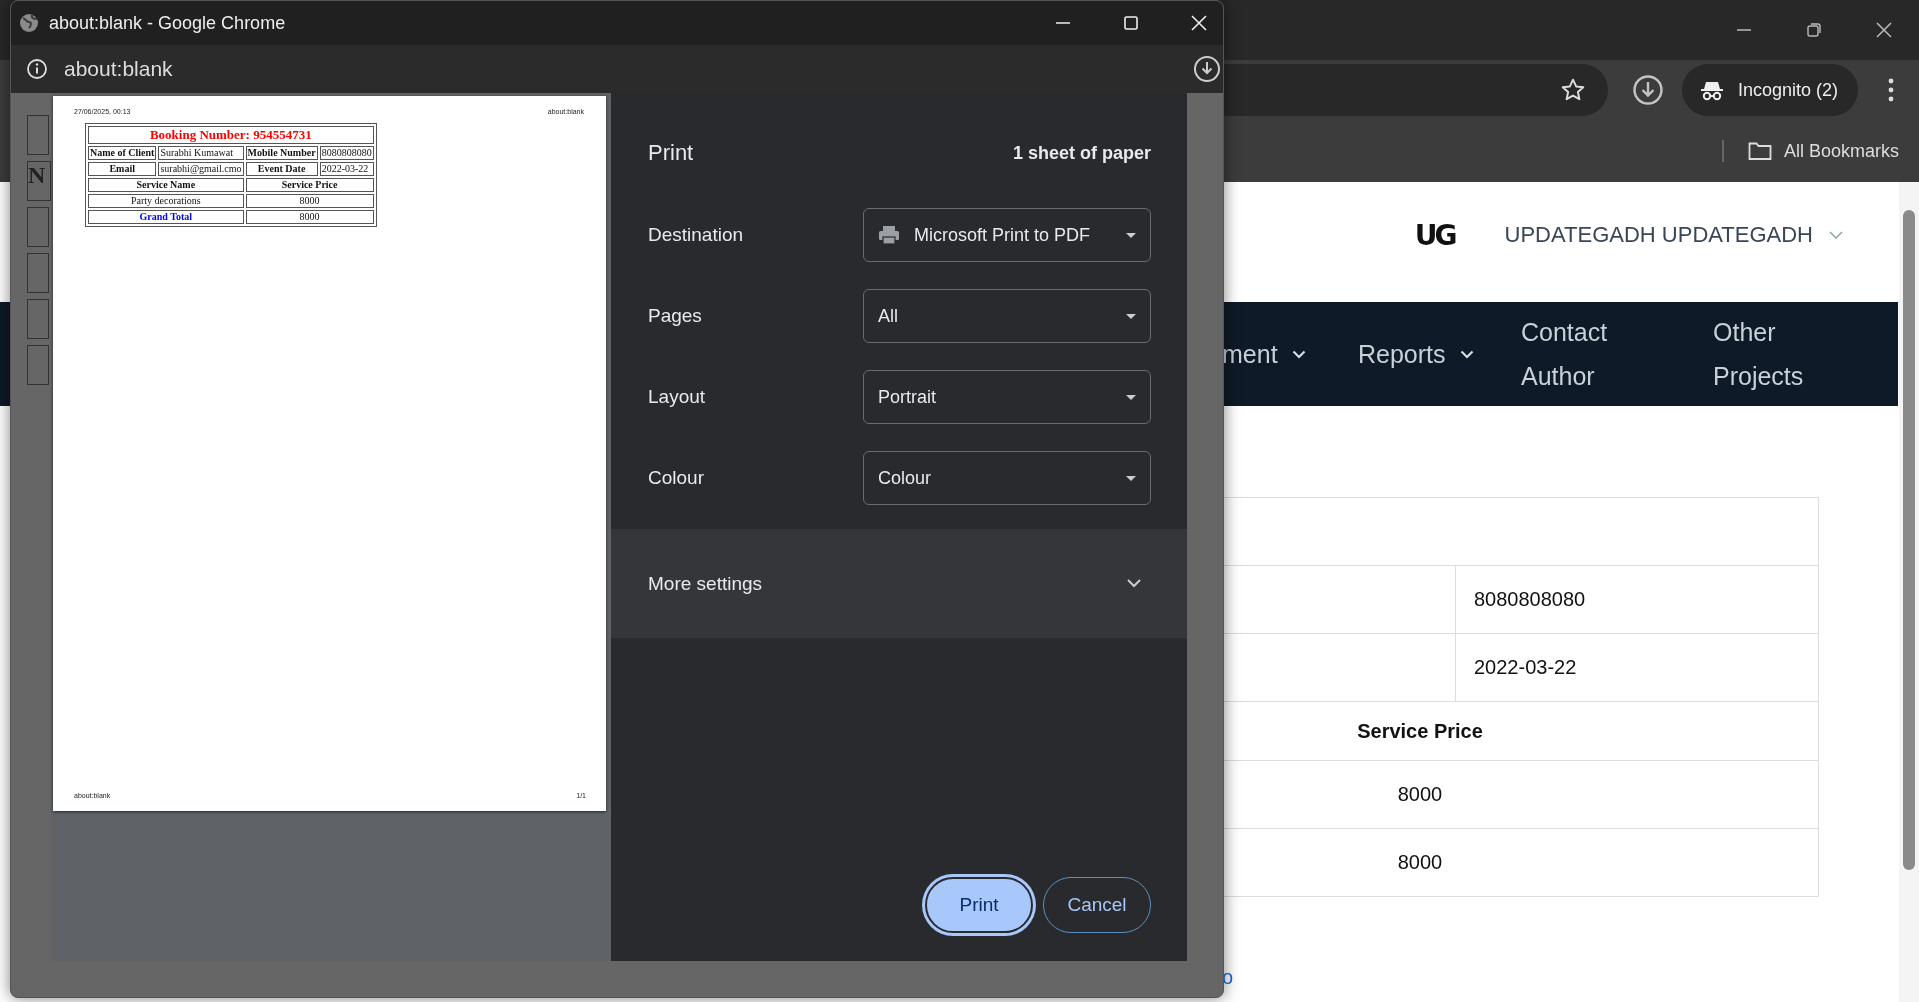 The image size is (1919, 1002). What do you see at coordinates (677, 397) in the screenshot?
I see `setting-label: Layout` at bounding box center [677, 397].